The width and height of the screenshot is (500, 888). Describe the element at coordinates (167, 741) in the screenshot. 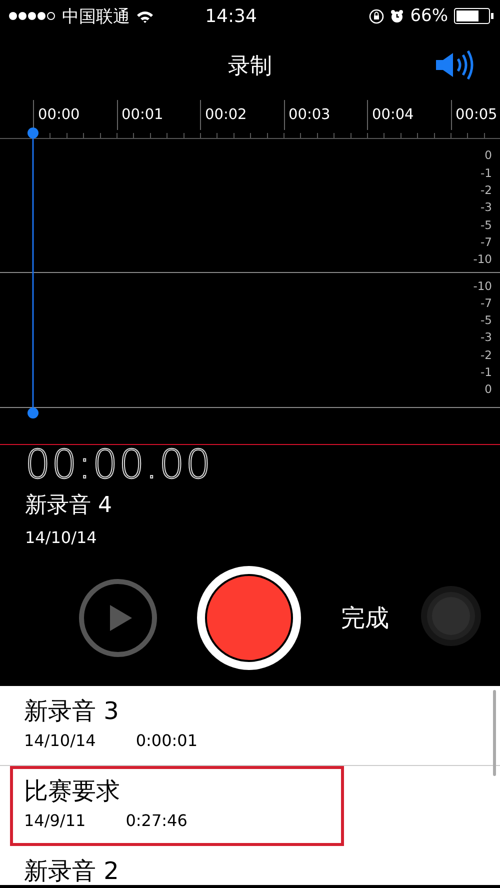

I see `recording-duration: 0:00:01` at that location.